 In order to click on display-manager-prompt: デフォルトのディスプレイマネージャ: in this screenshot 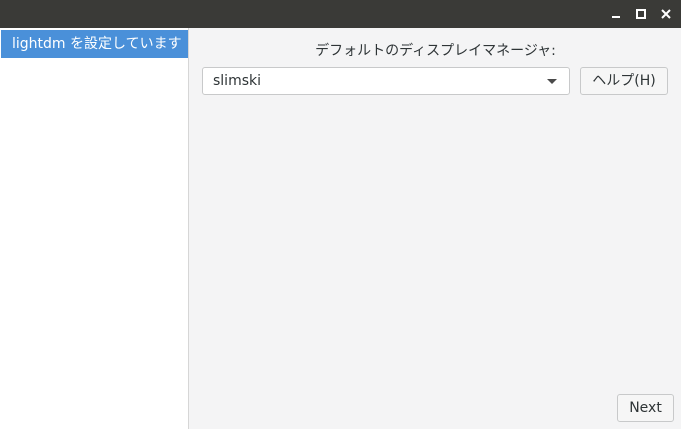, I will do `click(435, 51)`.